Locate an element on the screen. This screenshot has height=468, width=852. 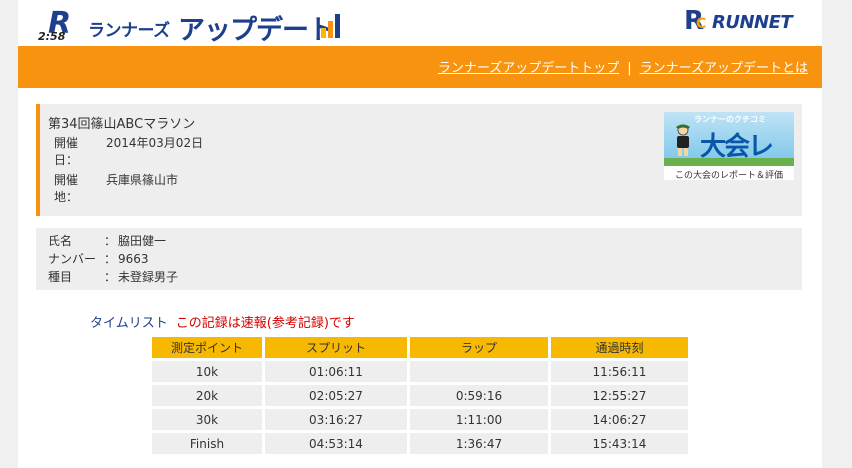
table-row: Finish 04:53:14 1:36:47 15:43:14 is located at coordinates (420, 443).